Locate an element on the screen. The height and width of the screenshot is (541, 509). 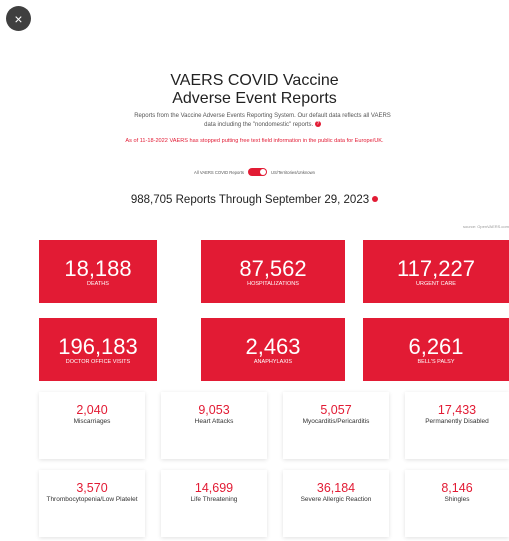
stat-label: ANAPHYLAXIS is located at coordinates (273, 362).